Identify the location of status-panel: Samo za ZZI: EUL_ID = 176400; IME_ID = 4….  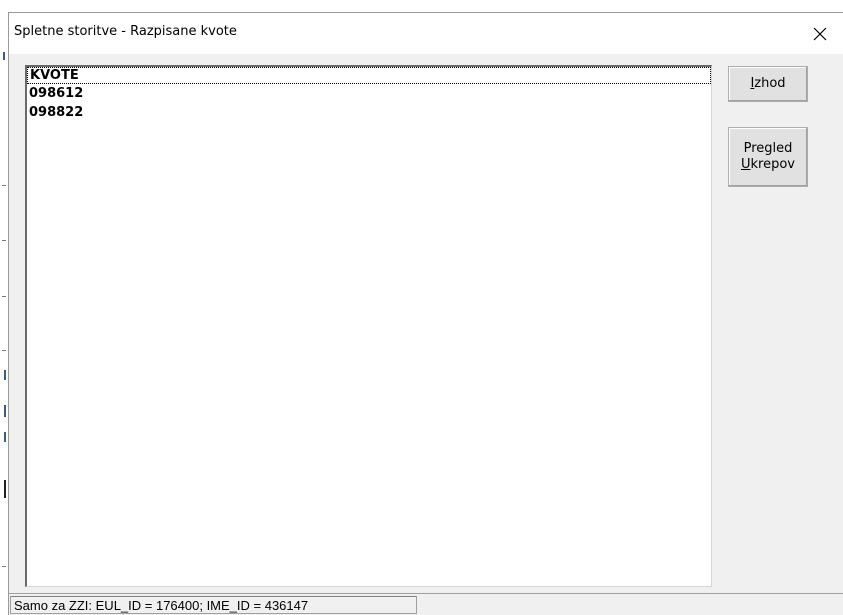
(213, 605).